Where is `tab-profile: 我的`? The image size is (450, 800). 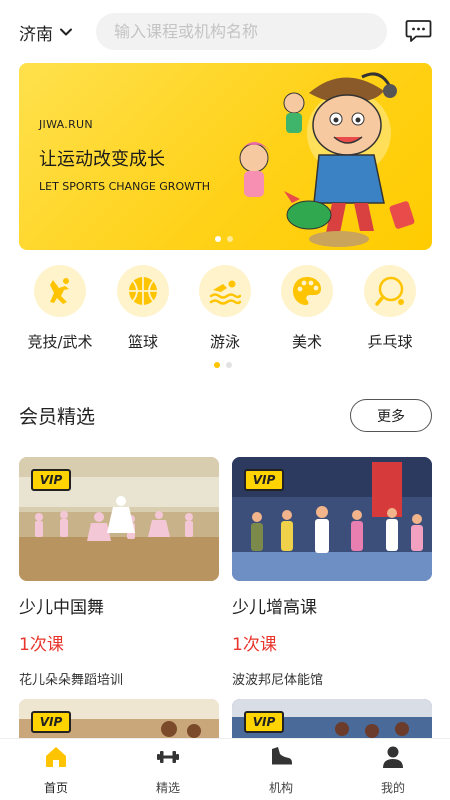
tab-profile: 我的 is located at coordinates (393, 770).